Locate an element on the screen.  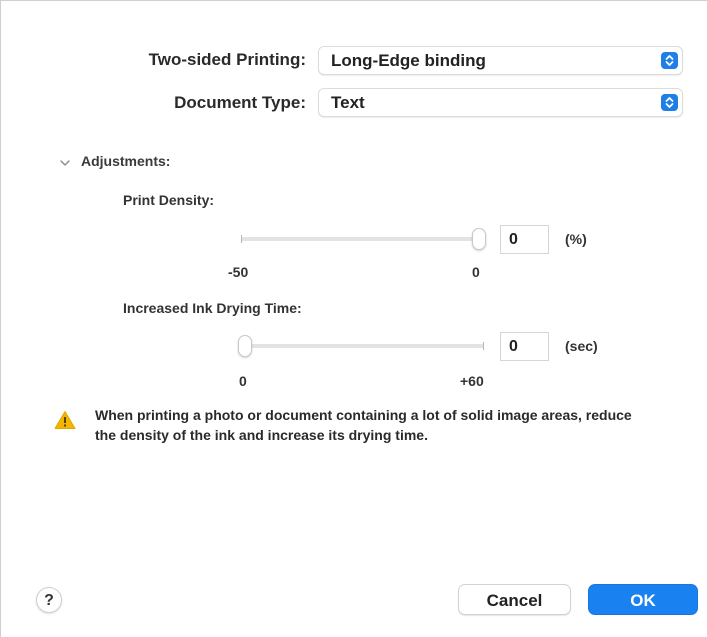
print-density-slider-knob is located at coordinates (479, 239).